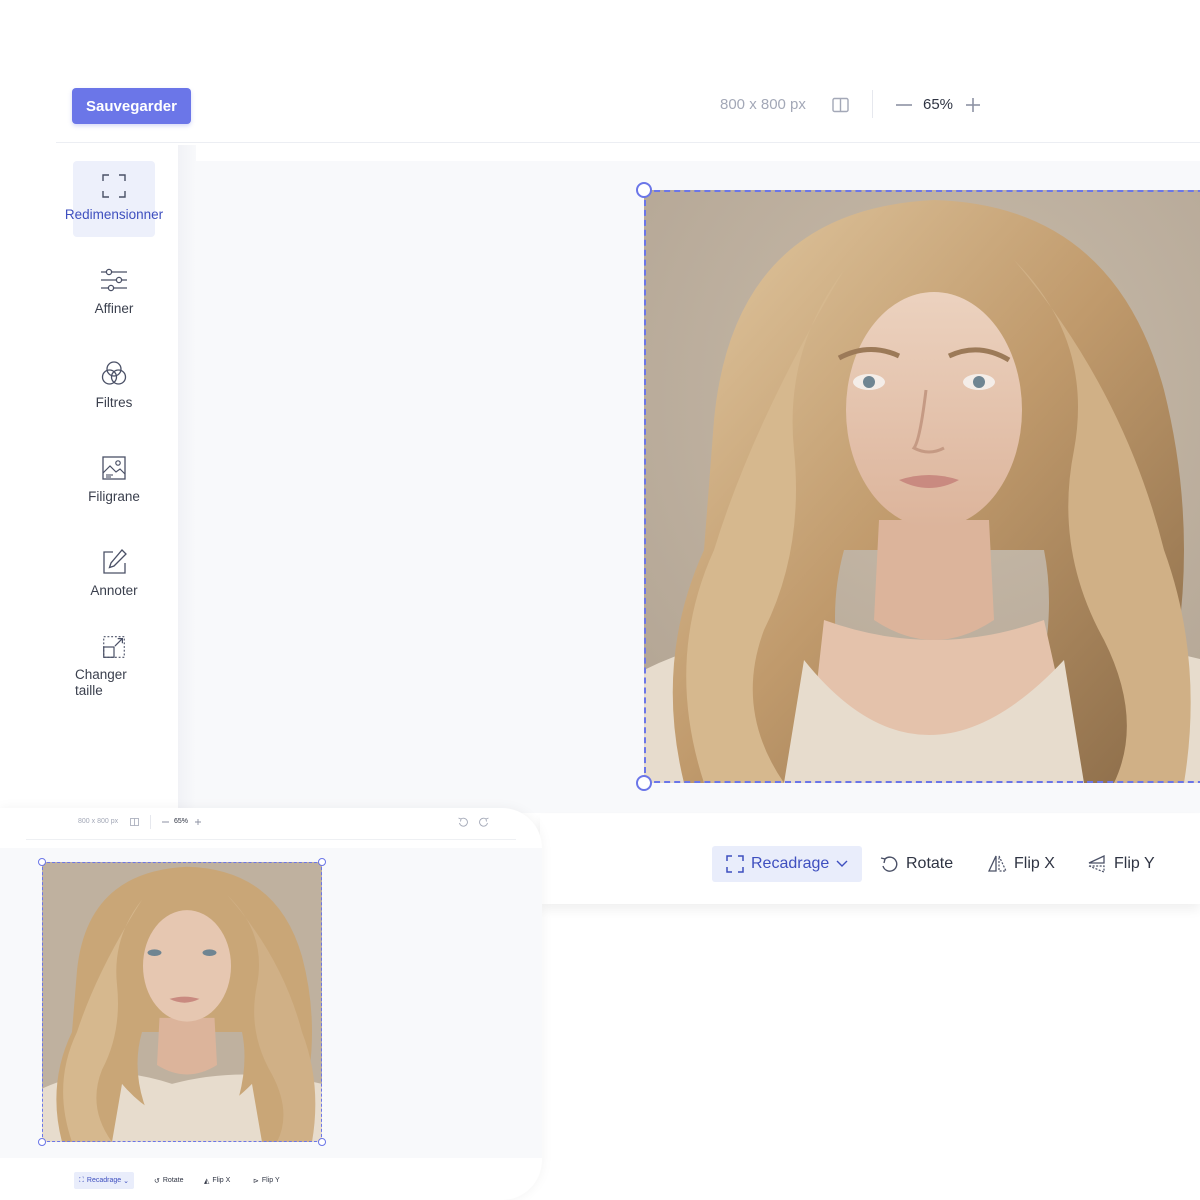 Image resolution: width=1200 pixels, height=1200 pixels. What do you see at coordinates (221, 1180) in the screenshot?
I see `preview-tool-label: Flip X` at bounding box center [221, 1180].